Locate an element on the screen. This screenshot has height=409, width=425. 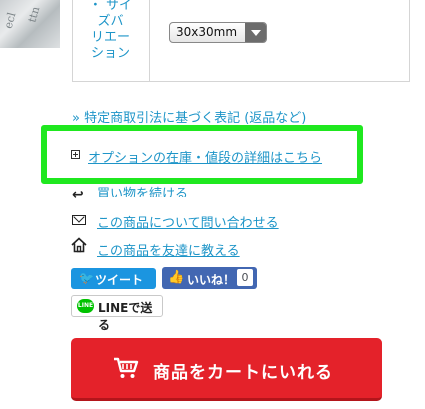
mail-icon is located at coordinates (79, 220).